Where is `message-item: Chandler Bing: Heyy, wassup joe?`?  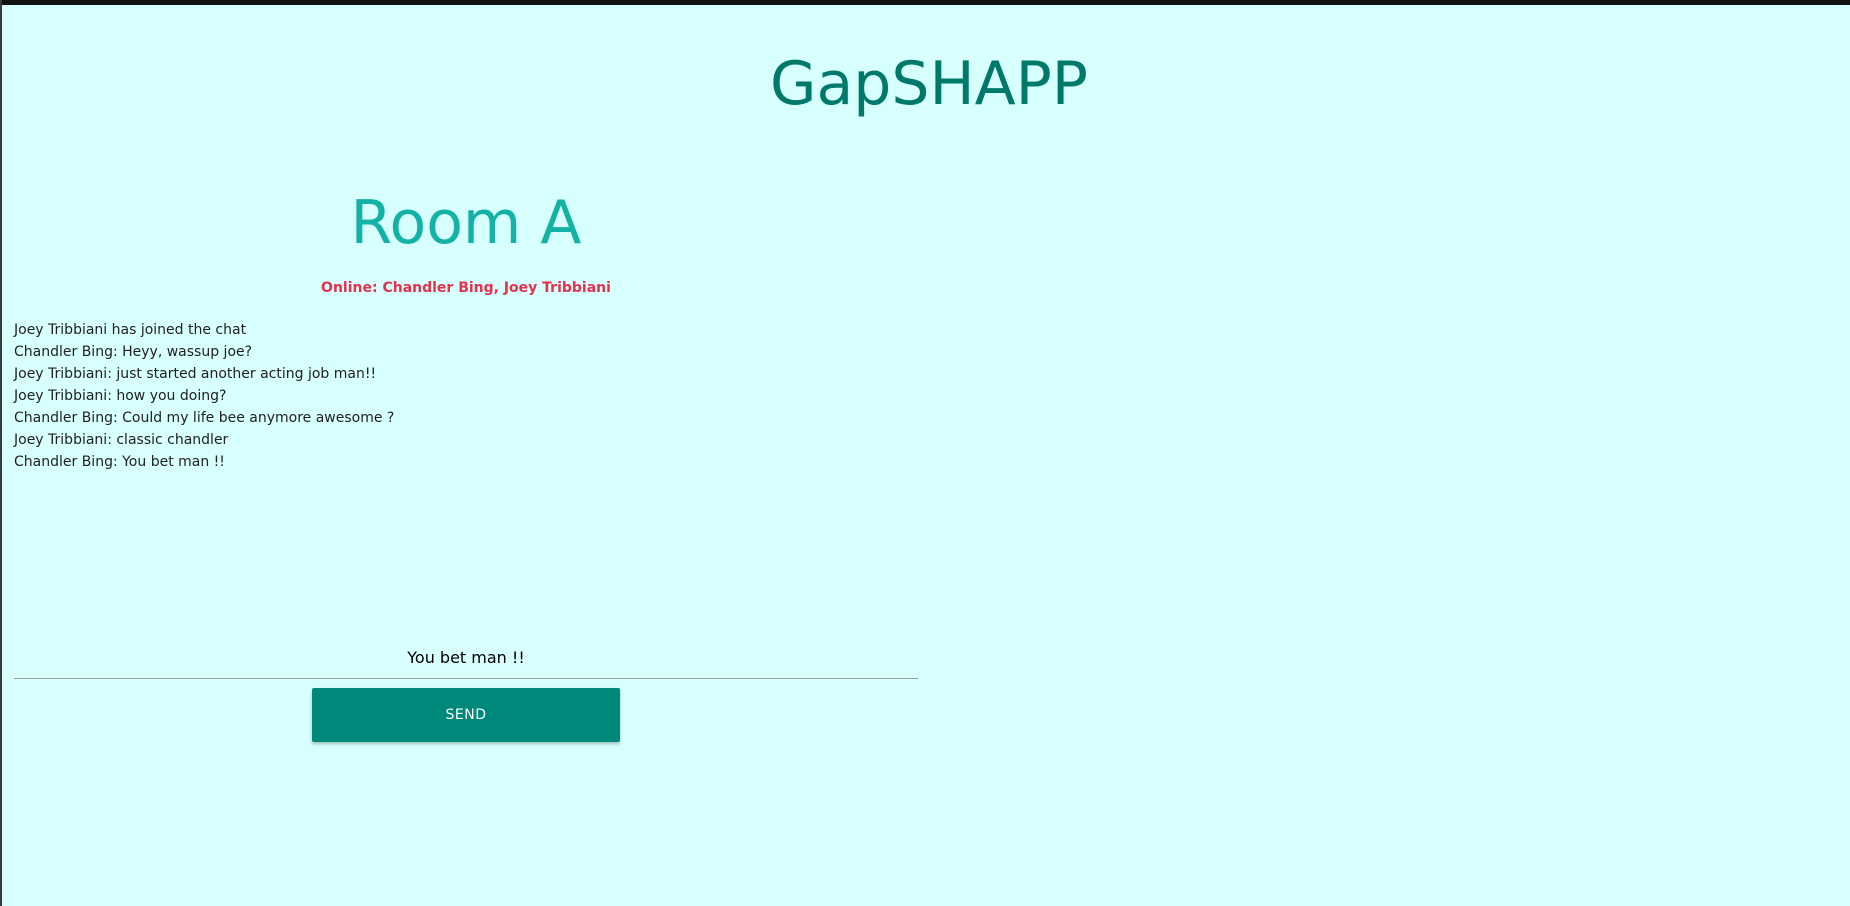 message-item: Chandler Bing: Heyy, wassup joe? is located at coordinates (133, 352).